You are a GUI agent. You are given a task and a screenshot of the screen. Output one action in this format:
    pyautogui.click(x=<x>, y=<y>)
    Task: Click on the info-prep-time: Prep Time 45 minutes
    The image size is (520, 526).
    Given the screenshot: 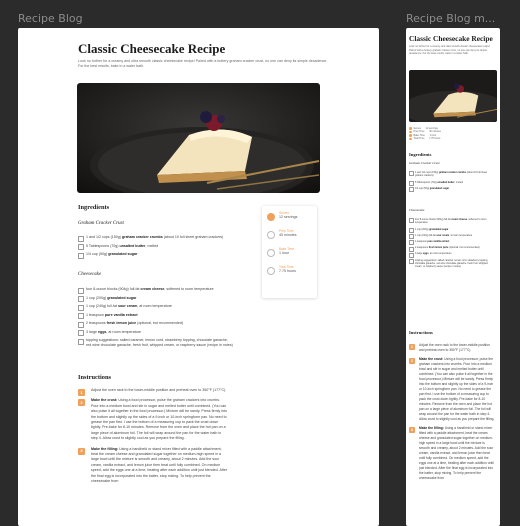 What is the action you would take?
    pyautogui.click(x=289, y=238)
    